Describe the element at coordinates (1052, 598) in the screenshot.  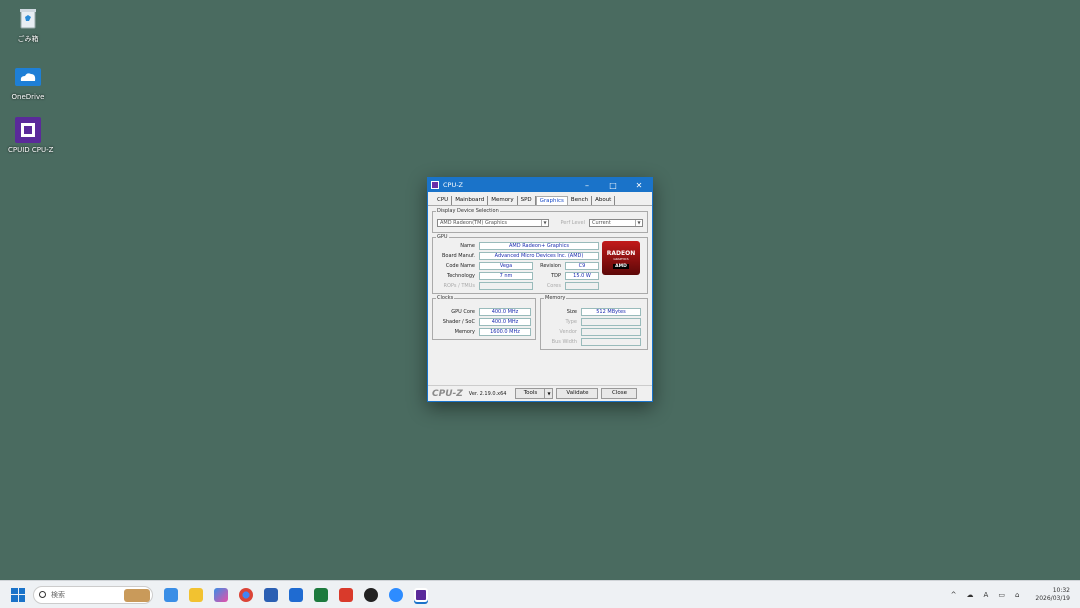
I see `clock-date: 2026/03/19` at that location.